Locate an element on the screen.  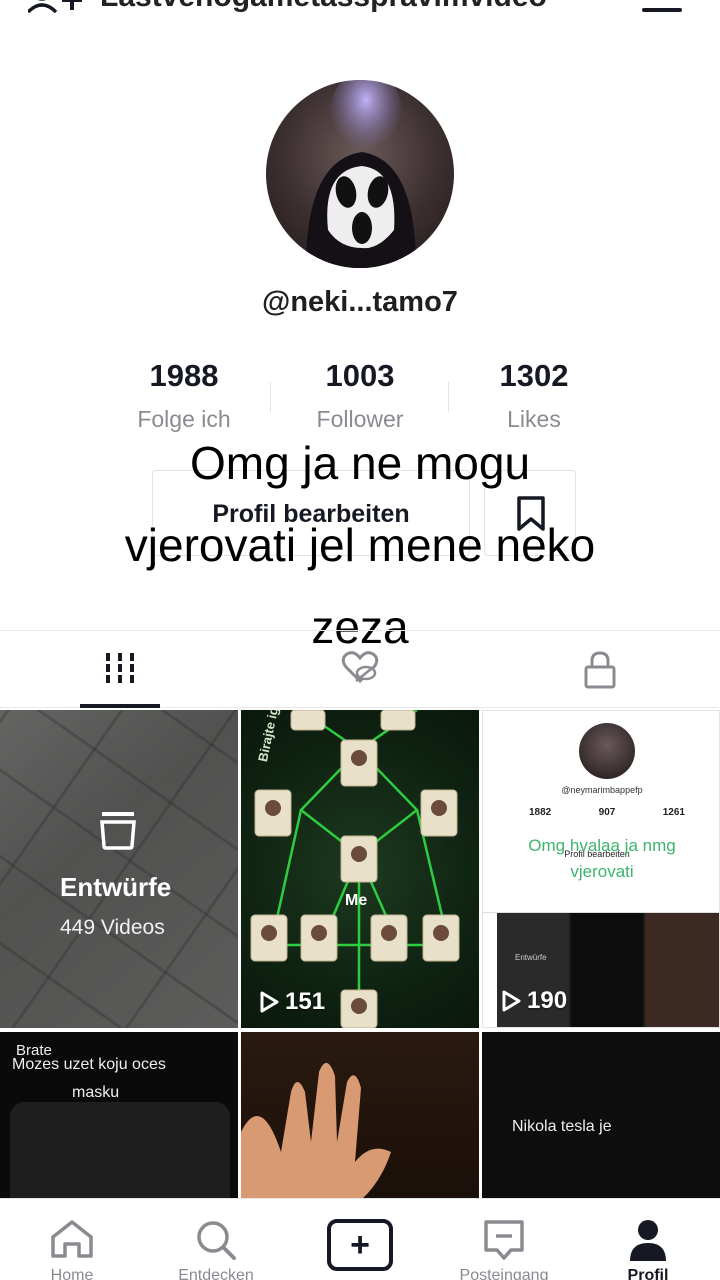
profile-tabs is located at coordinates (360, 669).